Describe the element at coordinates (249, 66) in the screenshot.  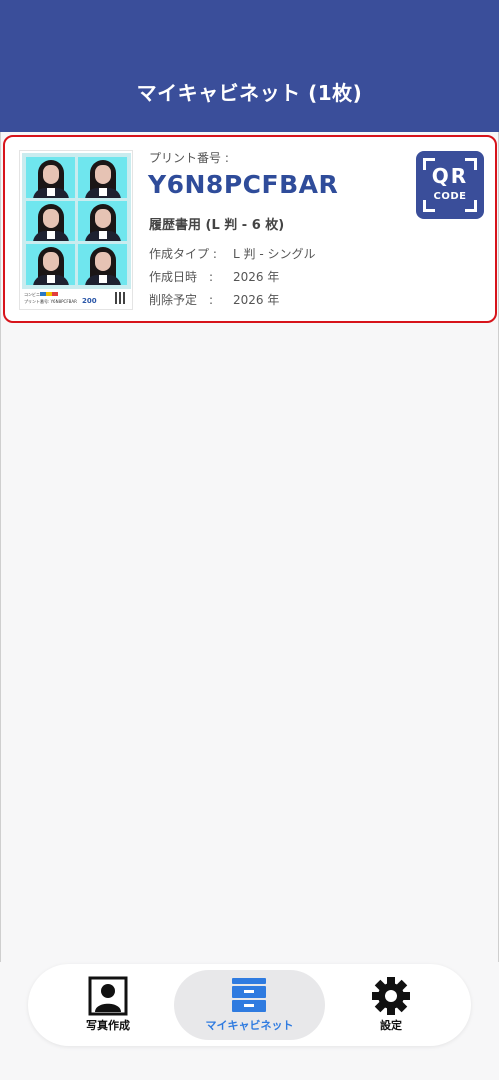
I see `app-header: マイキャビネット (1枚)` at that location.